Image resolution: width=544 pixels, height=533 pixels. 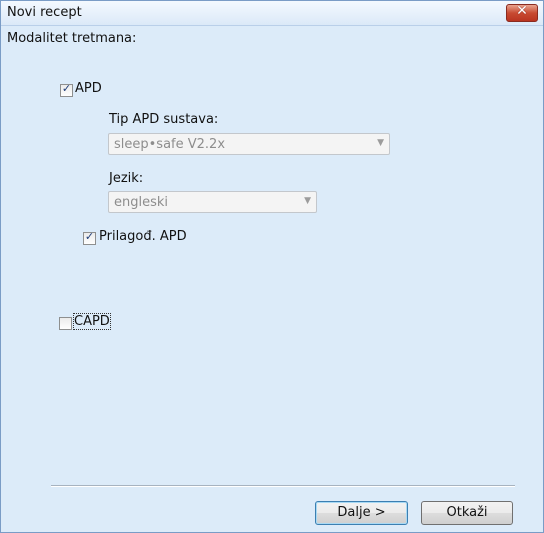 What do you see at coordinates (72, 38) in the screenshot?
I see `modality-label: Modalitet tretmana:` at bounding box center [72, 38].